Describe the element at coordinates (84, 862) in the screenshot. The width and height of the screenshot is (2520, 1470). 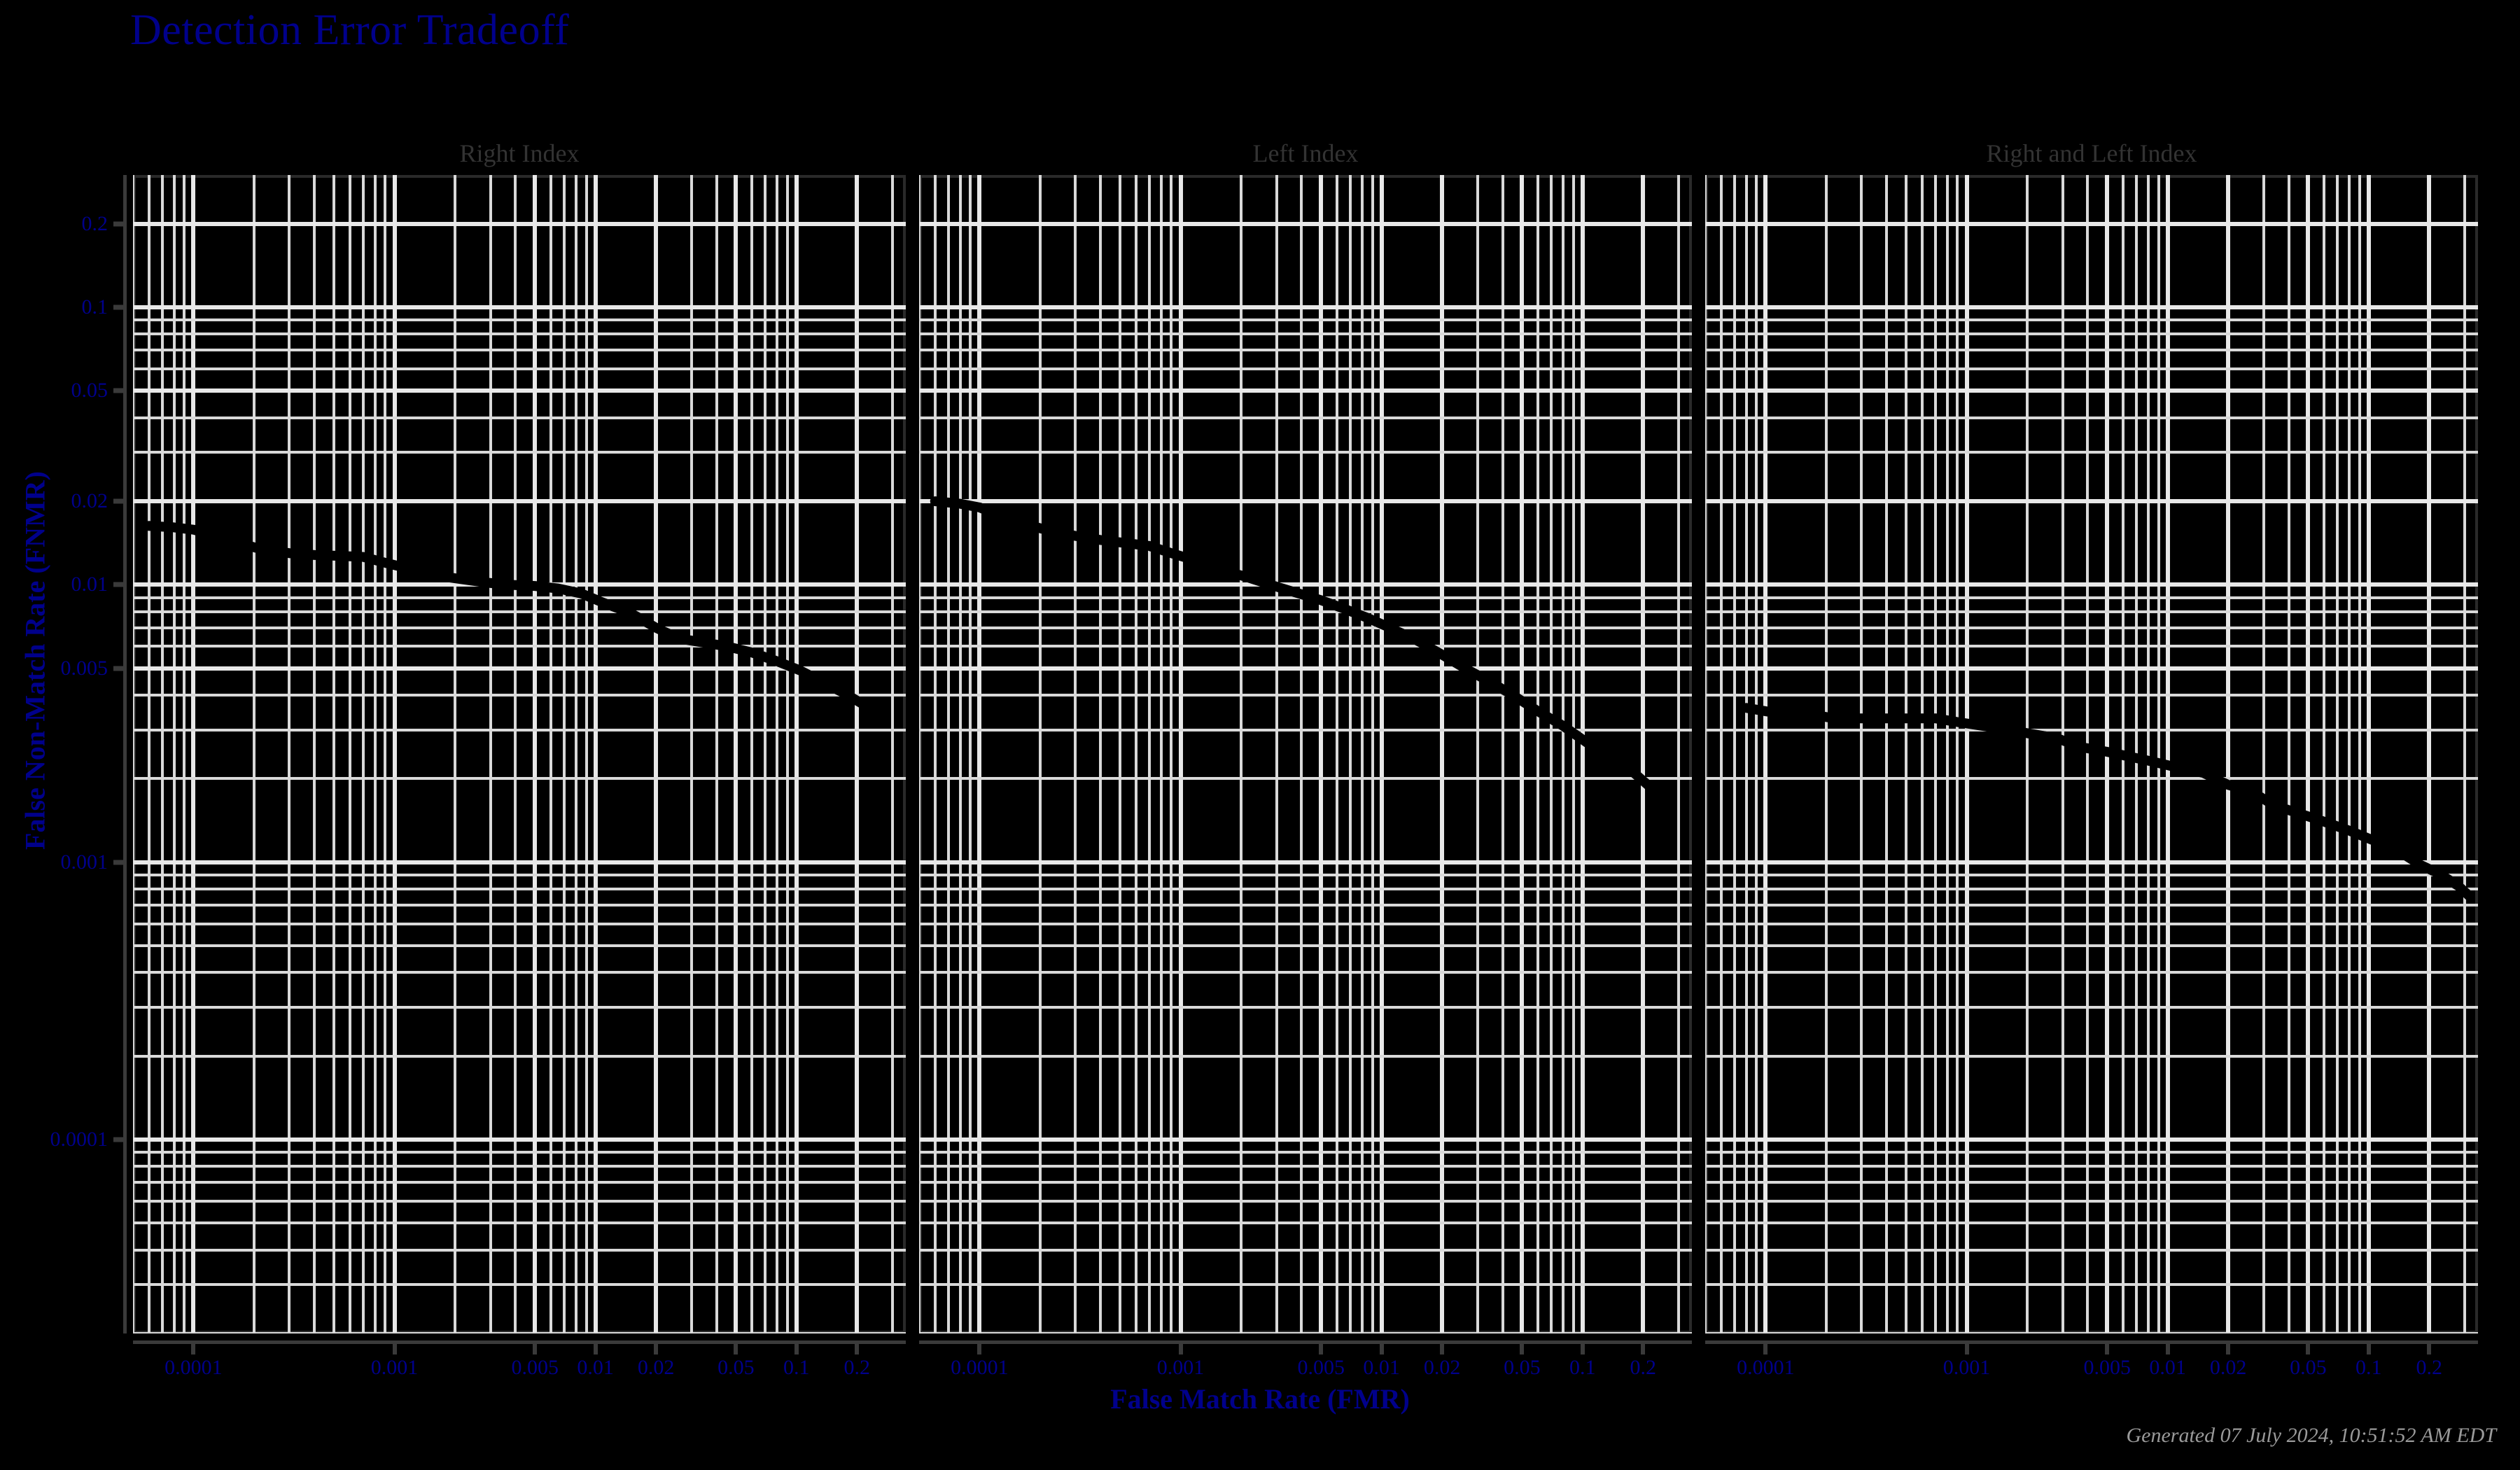
I see `y-tick-label: 0.001` at that location.